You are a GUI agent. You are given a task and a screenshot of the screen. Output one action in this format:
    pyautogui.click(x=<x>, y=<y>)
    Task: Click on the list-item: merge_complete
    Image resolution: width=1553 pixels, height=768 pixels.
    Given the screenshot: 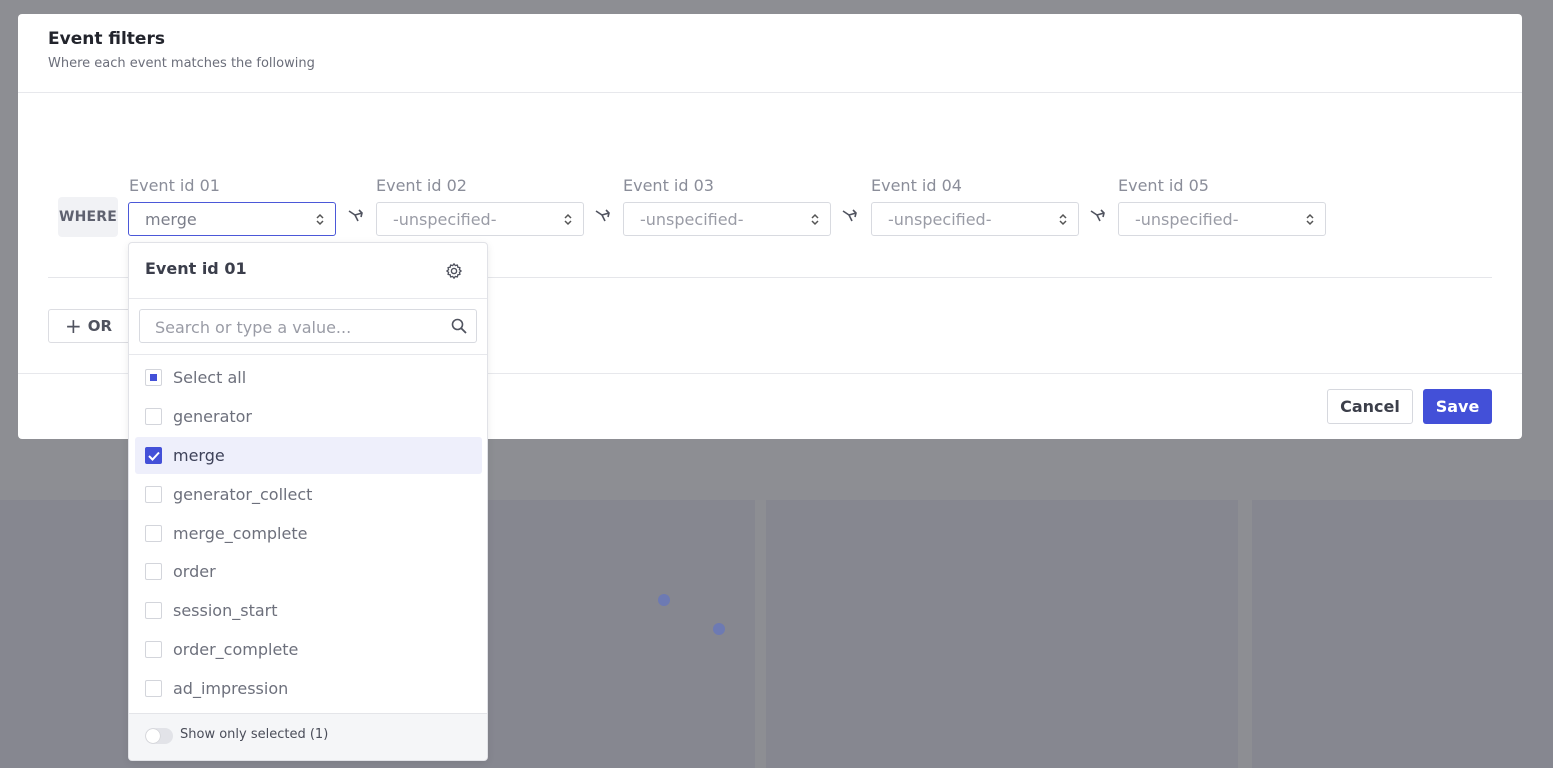 What is the action you would take?
    pyautogui.click(x=308, y=533)
    